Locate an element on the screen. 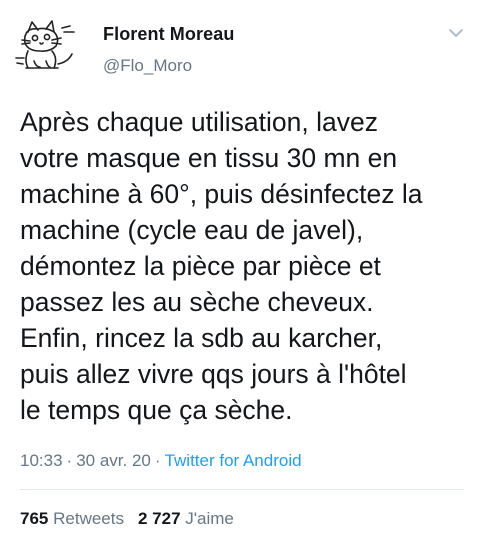 The width and height of the screenshot is (480, 542). likes-stat: 2 727 J'aime is located at coordinates (186, 518).